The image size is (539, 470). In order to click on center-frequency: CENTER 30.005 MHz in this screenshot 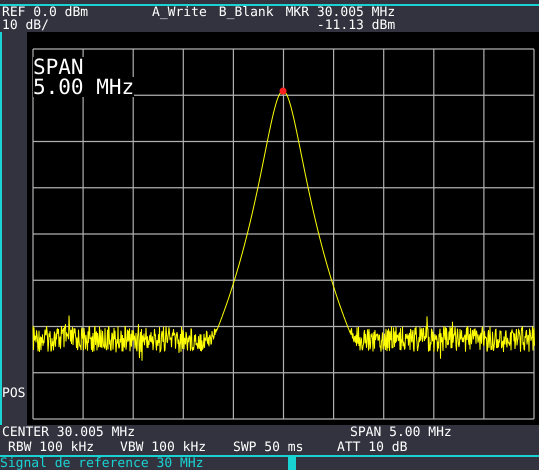, I will do `click(69, 432)`.